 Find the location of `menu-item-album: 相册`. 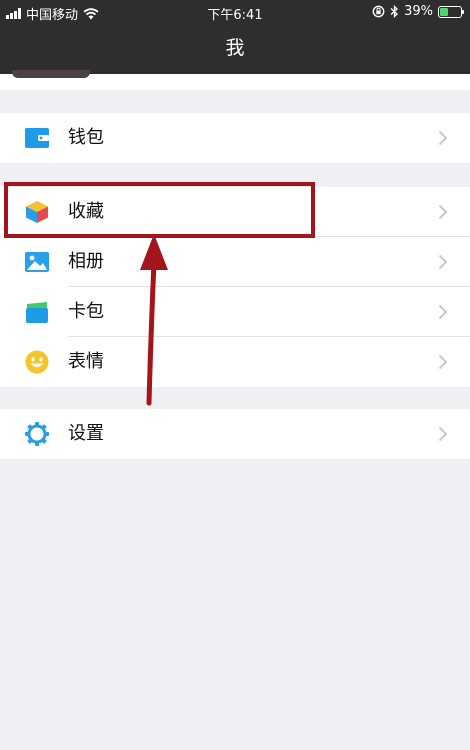

menu-item-album: 相册 is located at coordinates (235, 262).